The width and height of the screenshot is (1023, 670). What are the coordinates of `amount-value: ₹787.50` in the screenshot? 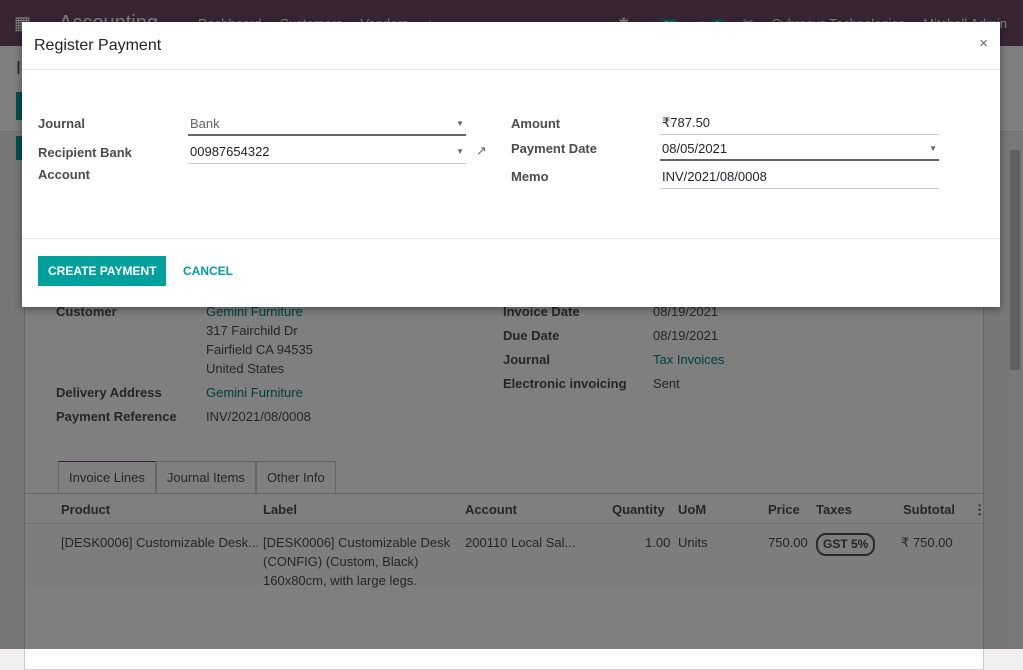 It's located at (686, 122).